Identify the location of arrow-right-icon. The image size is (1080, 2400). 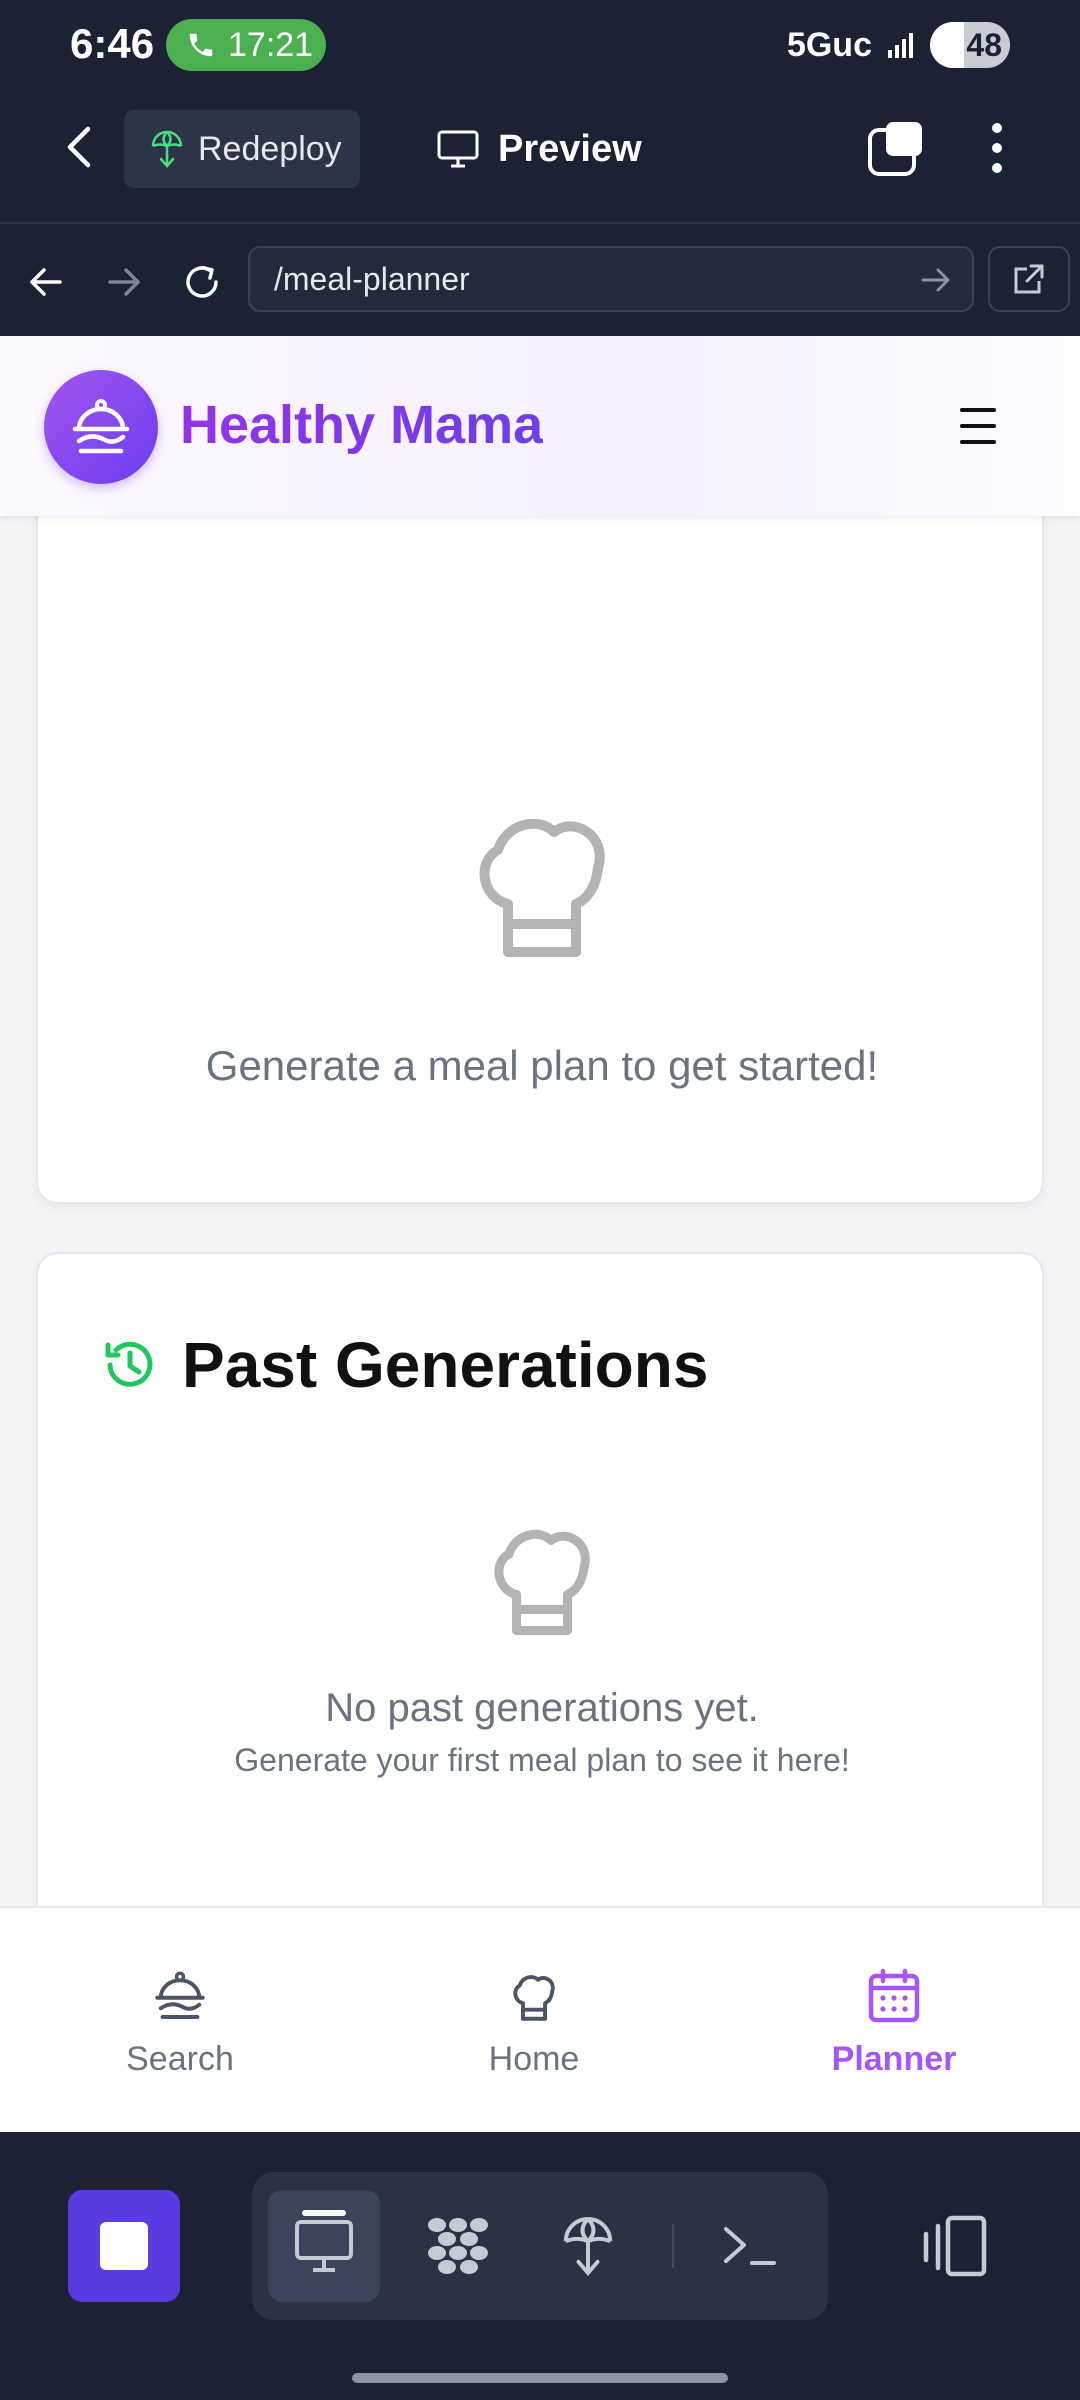
(124, 282).